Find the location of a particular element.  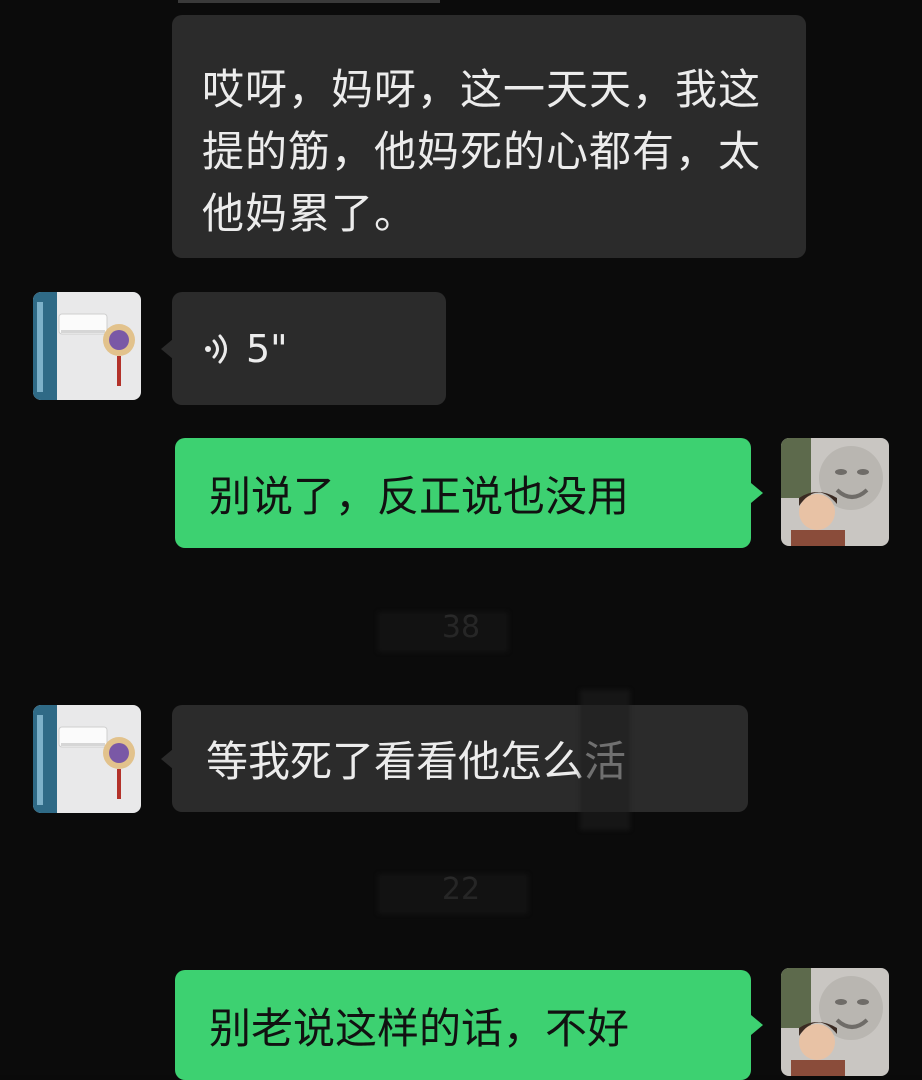

outgoing-message-bubble: 别老说这样的话，不好 is located at coordinates (463, 1025).